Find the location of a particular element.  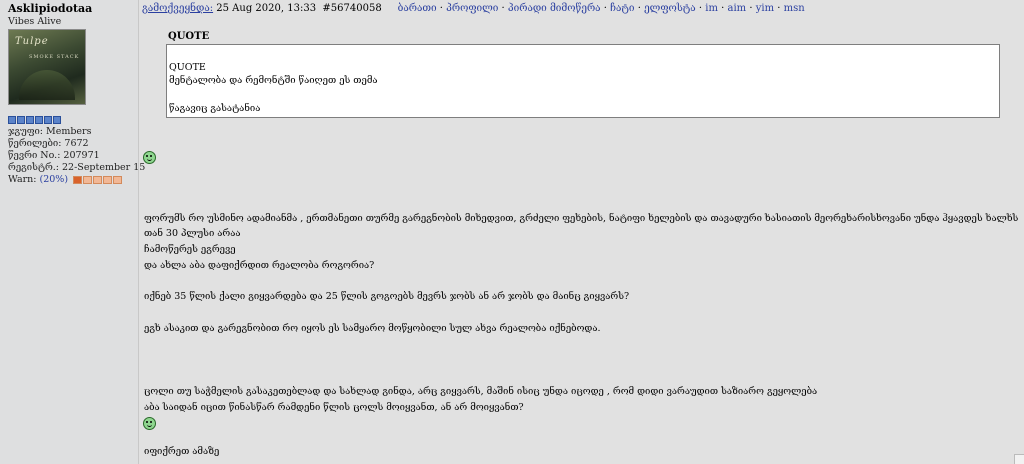

avatar-caption: SMOKE STACK is located at coordinates (54, 57).